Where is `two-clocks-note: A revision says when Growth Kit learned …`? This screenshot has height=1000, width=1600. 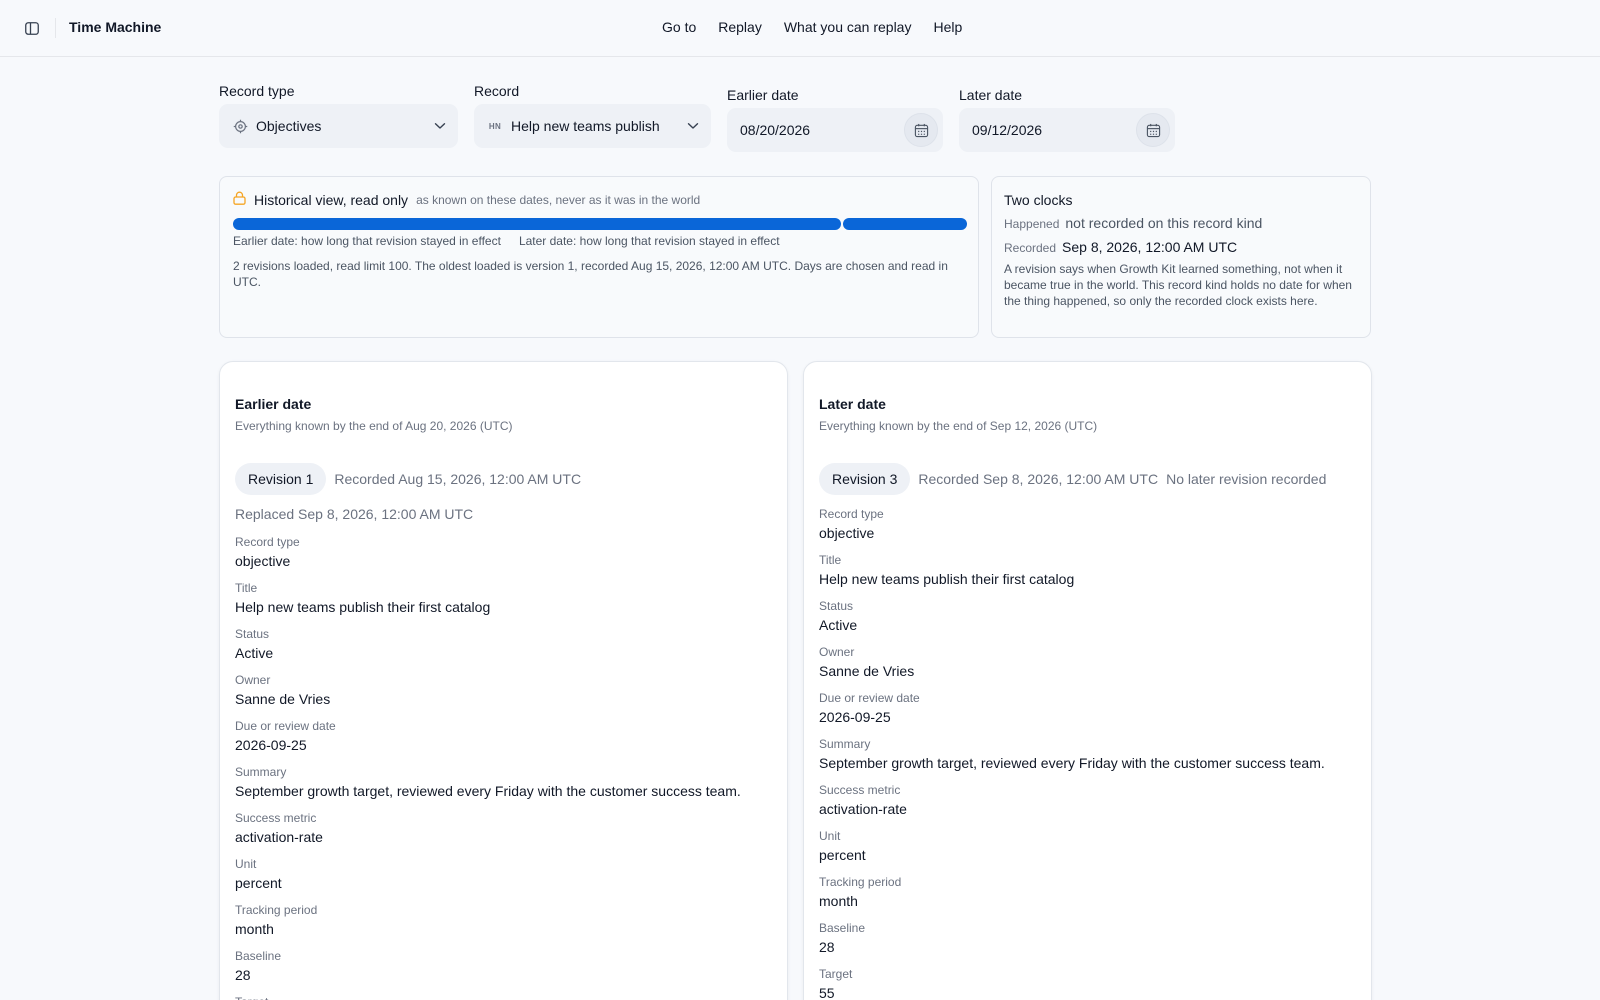
two-clocks-note: A revision says when Growth Kit learned … is located at coordinates (1178, 285).